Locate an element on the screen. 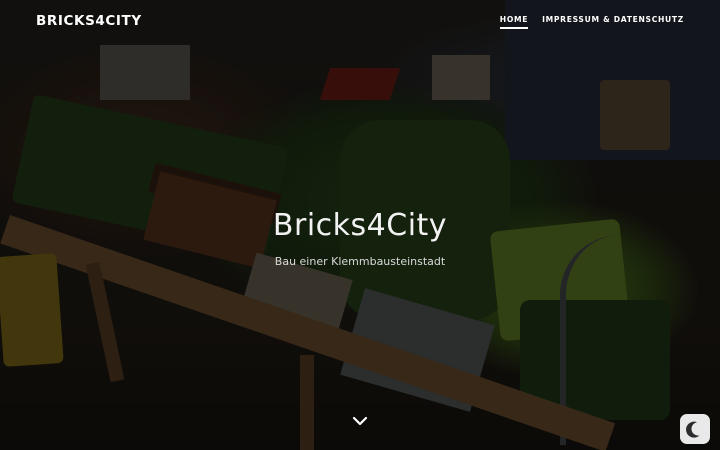  theme-toggle-button is located at coordinates (695, 429).